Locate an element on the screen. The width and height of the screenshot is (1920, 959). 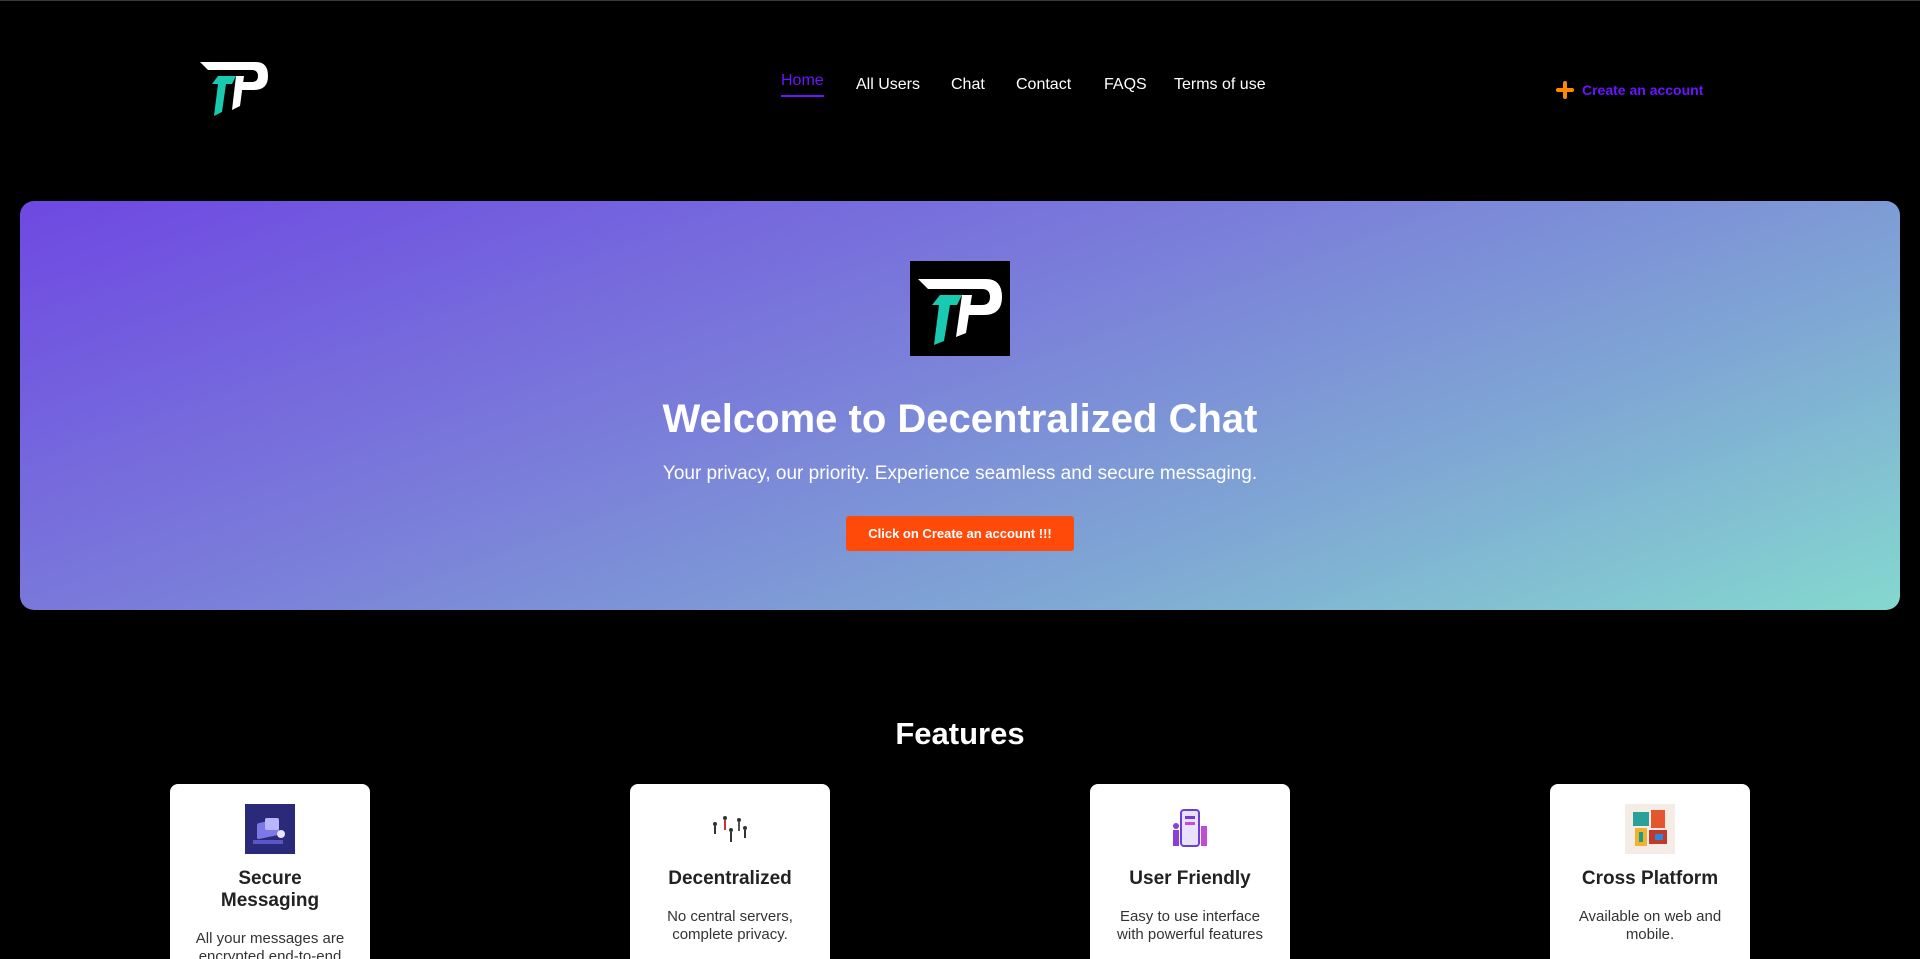
nav-all-users: All Users is located at coordinates (888, 85).